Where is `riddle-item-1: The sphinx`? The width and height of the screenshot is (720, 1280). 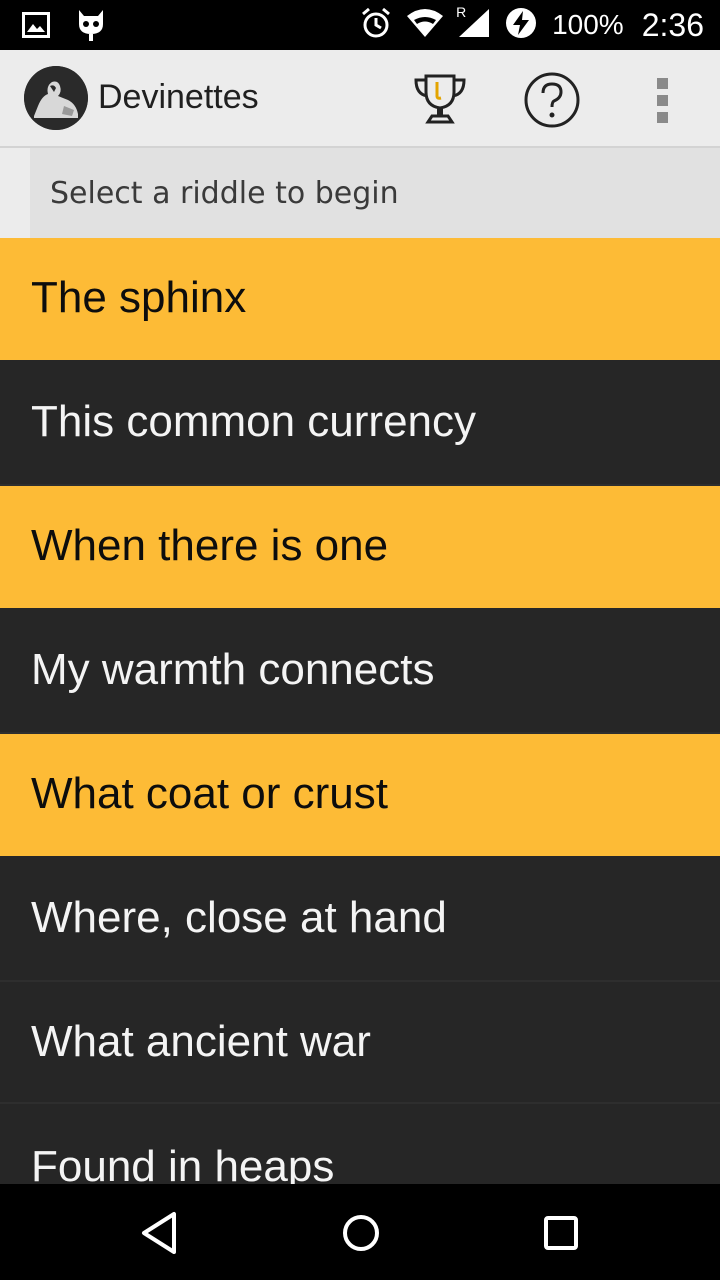 riddle-item-1: The sphinx is located at coordinates (360, 299).